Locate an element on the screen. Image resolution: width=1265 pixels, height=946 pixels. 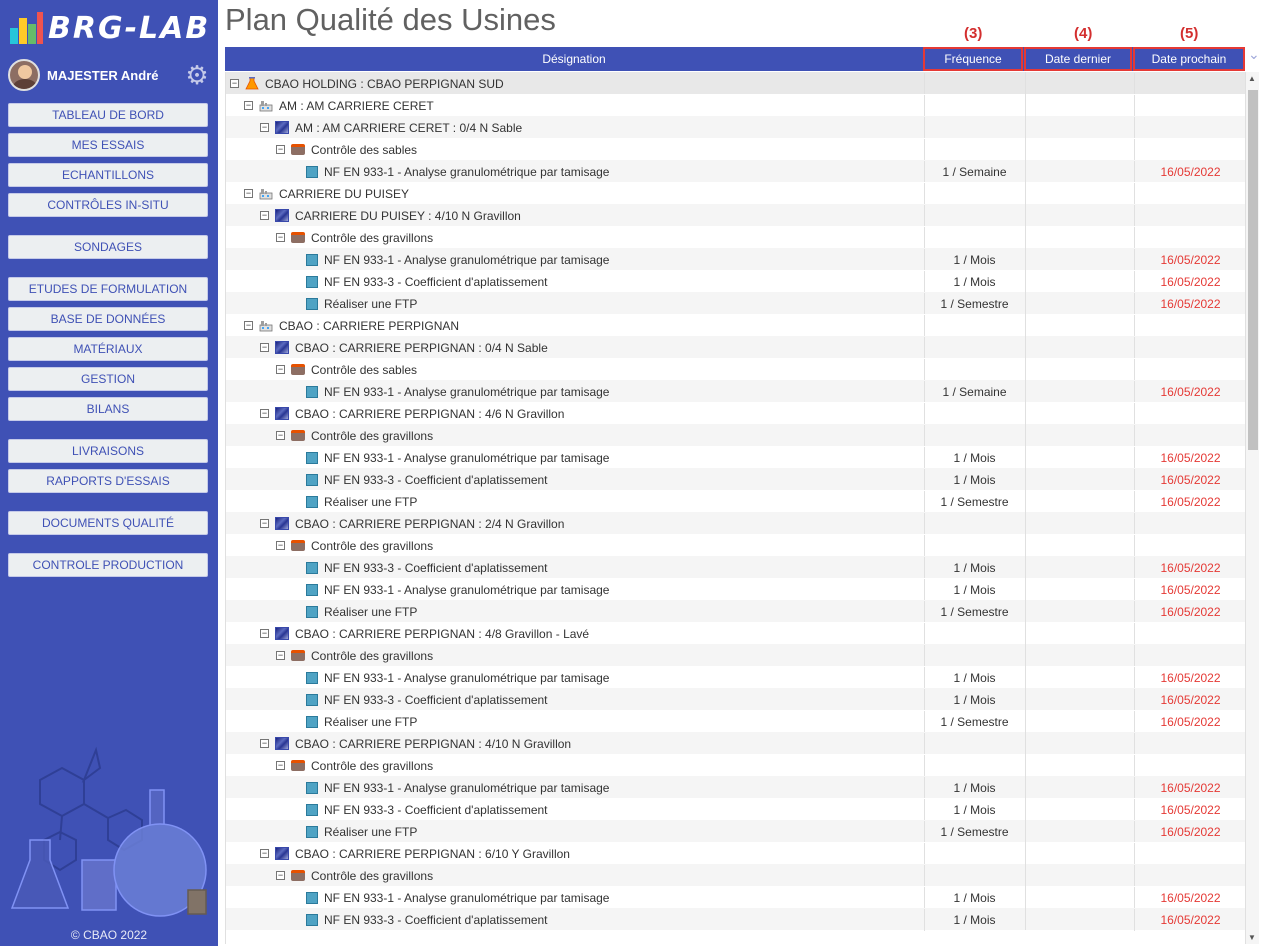
nav-button-mes-essais: MES ESSAIS is located at coordinates (108, 145).